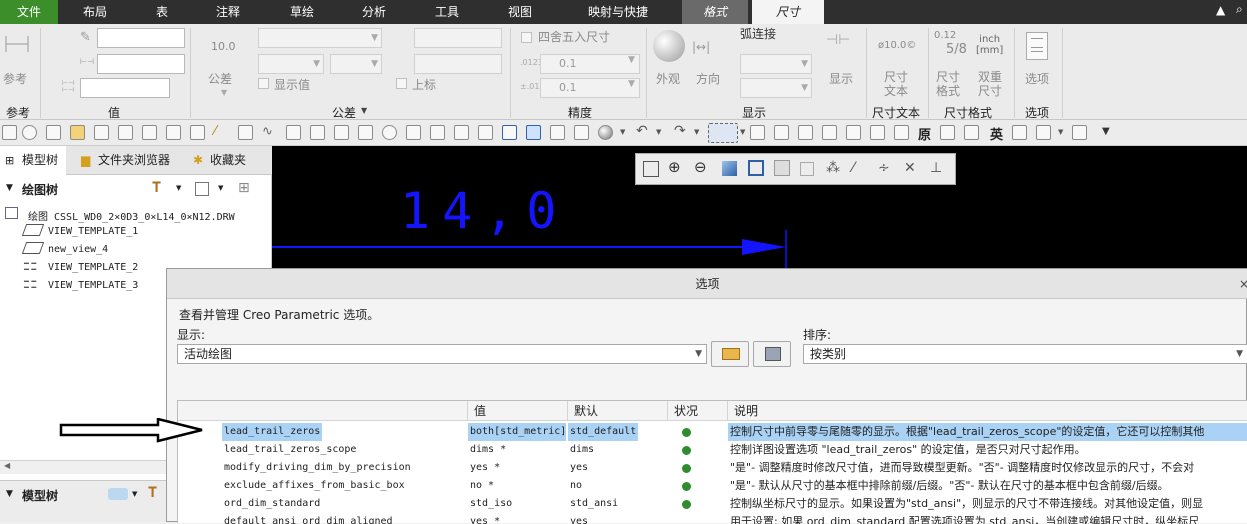 This screenshot has width=1247, height=524. What do you see at coordinates (29, 12) in the screenshot?
I see `menu-file: 文件` at bounding box center [29, 12].